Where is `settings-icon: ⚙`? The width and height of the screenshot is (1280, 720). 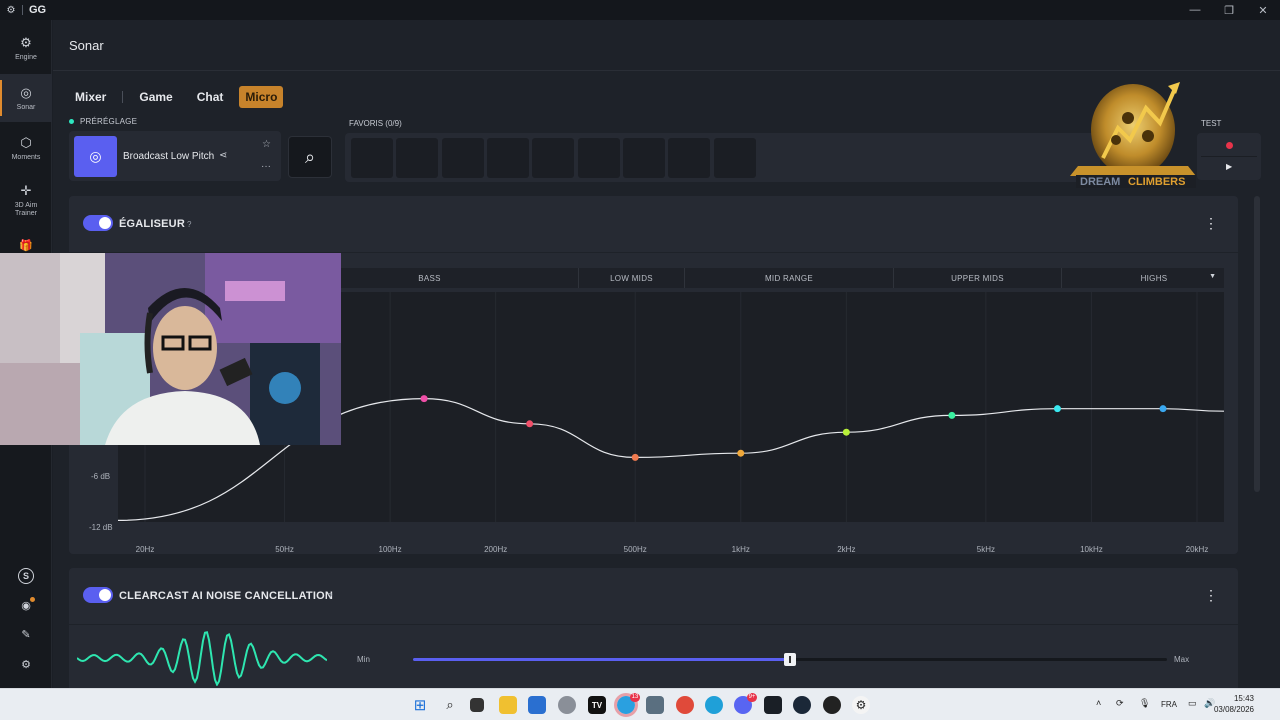
settings-icon: ⚙ is located at coordinates (26, 664).